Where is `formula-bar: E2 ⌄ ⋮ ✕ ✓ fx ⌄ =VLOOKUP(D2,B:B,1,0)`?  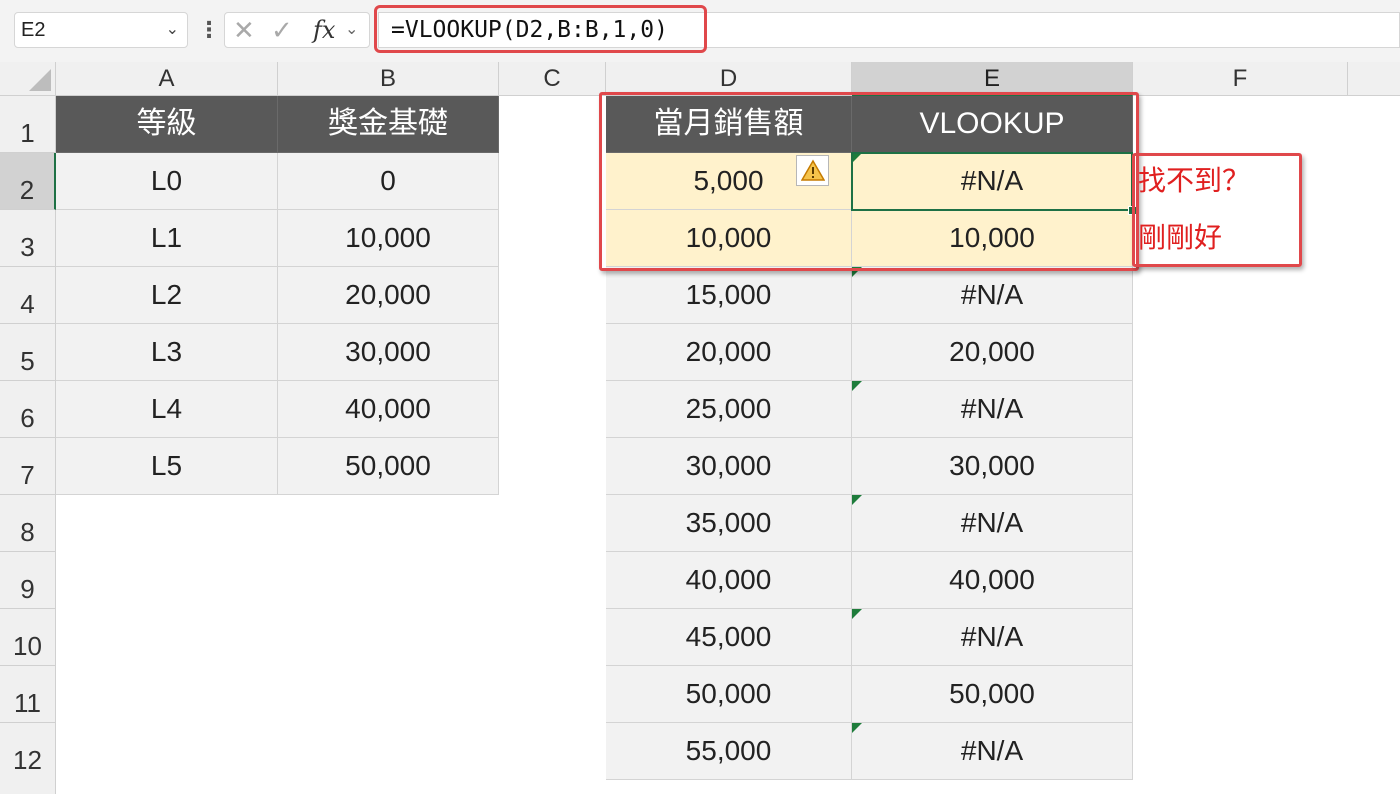
formula-bar: E2 ⌄ ⋮ ✕ ✓ fx ⌄ =VLOOKUP(D2,B:B,1,0) is located at coordinates (700, 31).